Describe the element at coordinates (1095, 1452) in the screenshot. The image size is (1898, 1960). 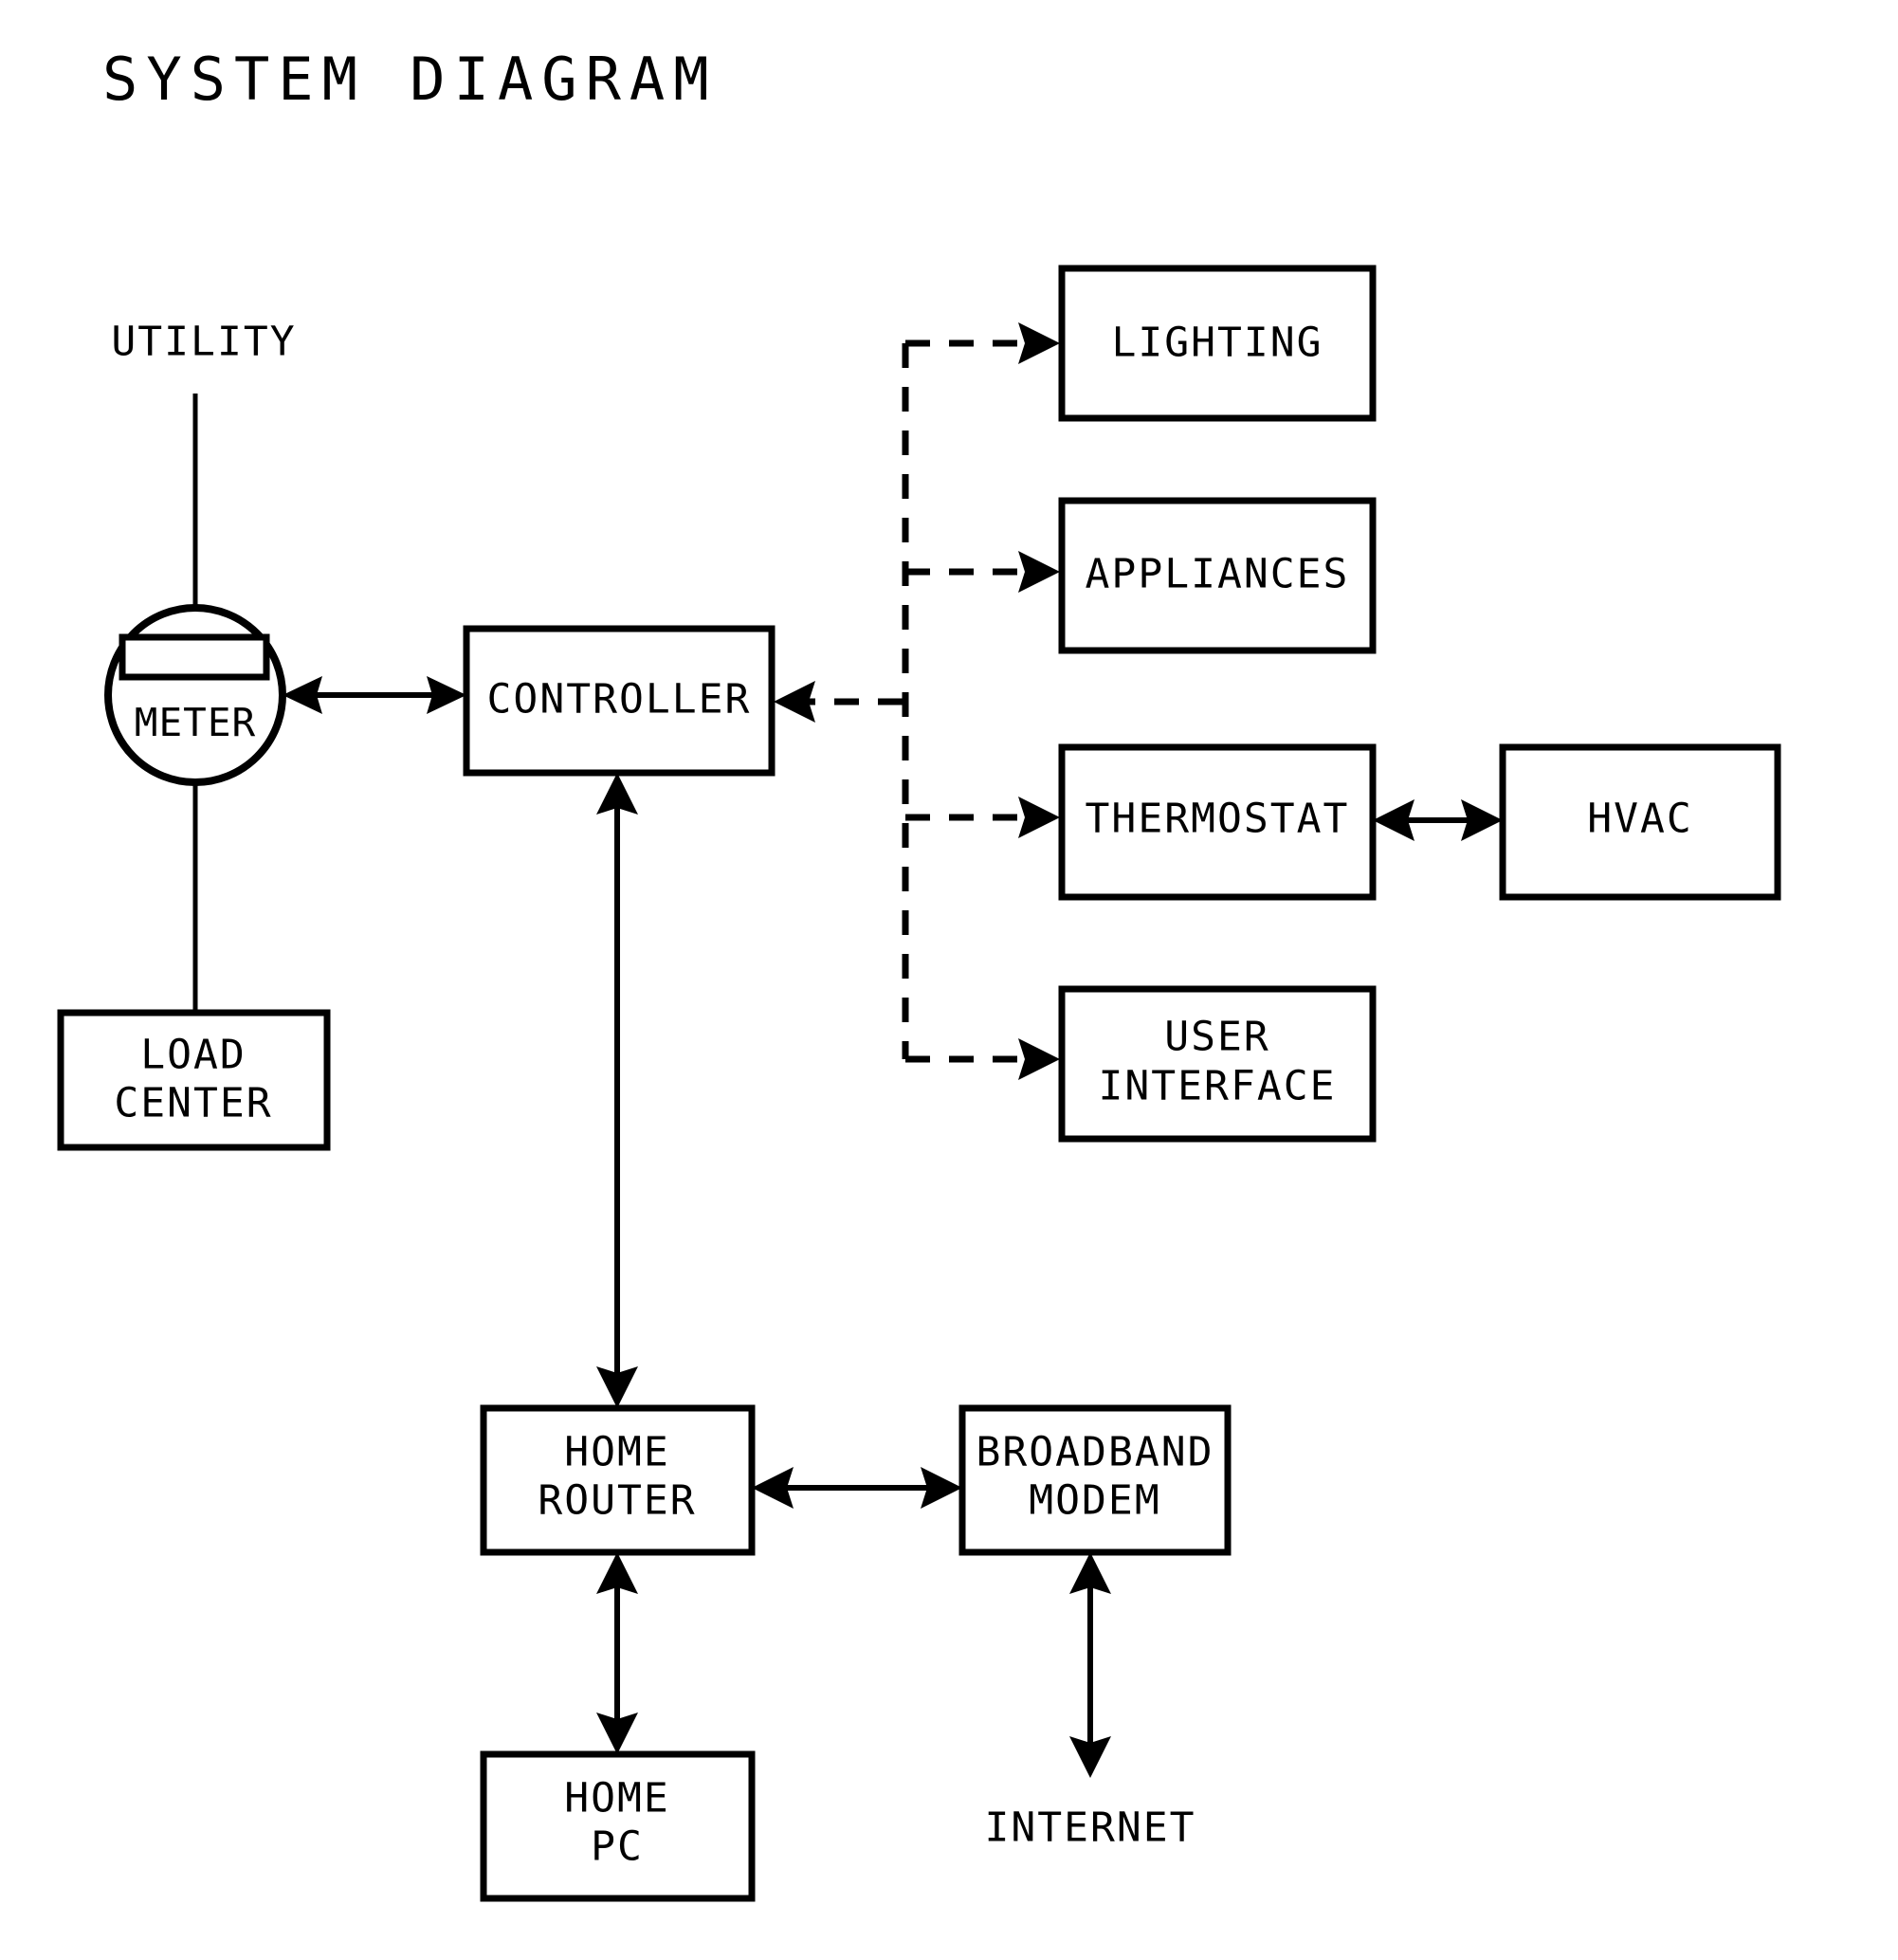
I see `broadband-modem-label-line1: BROADBAND` at that location.